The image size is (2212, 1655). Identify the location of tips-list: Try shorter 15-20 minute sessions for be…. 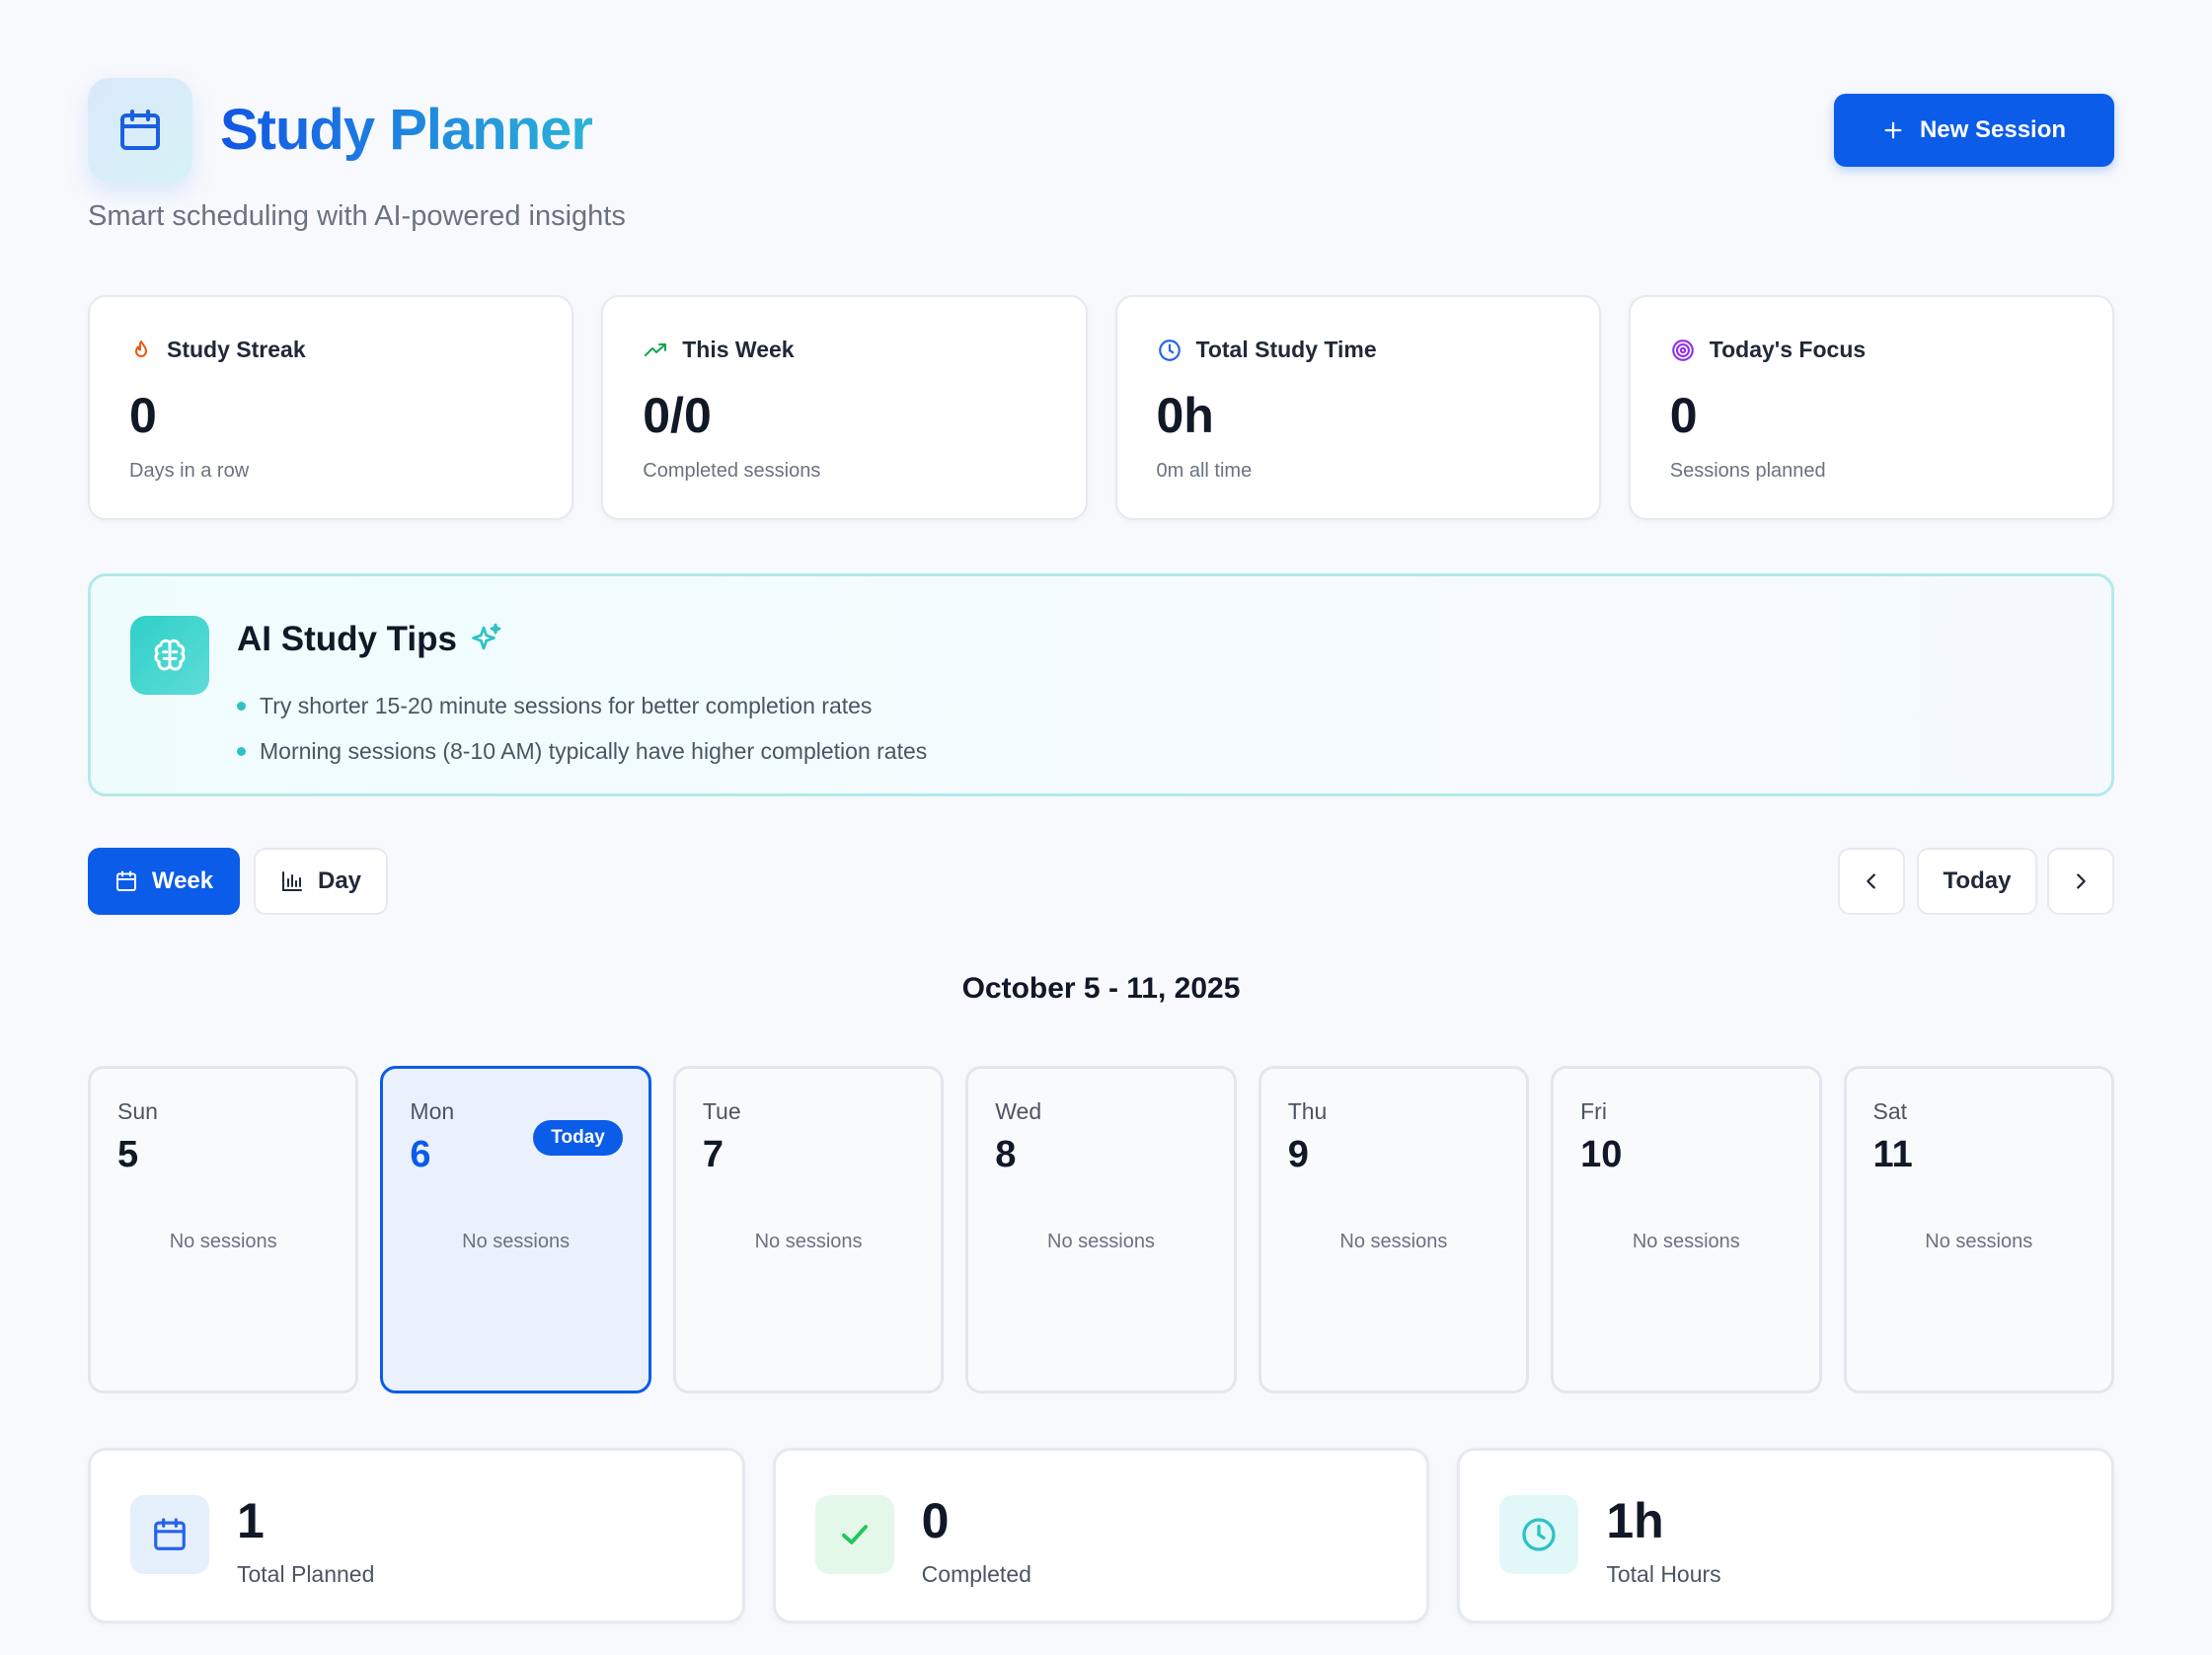
(582, 728).